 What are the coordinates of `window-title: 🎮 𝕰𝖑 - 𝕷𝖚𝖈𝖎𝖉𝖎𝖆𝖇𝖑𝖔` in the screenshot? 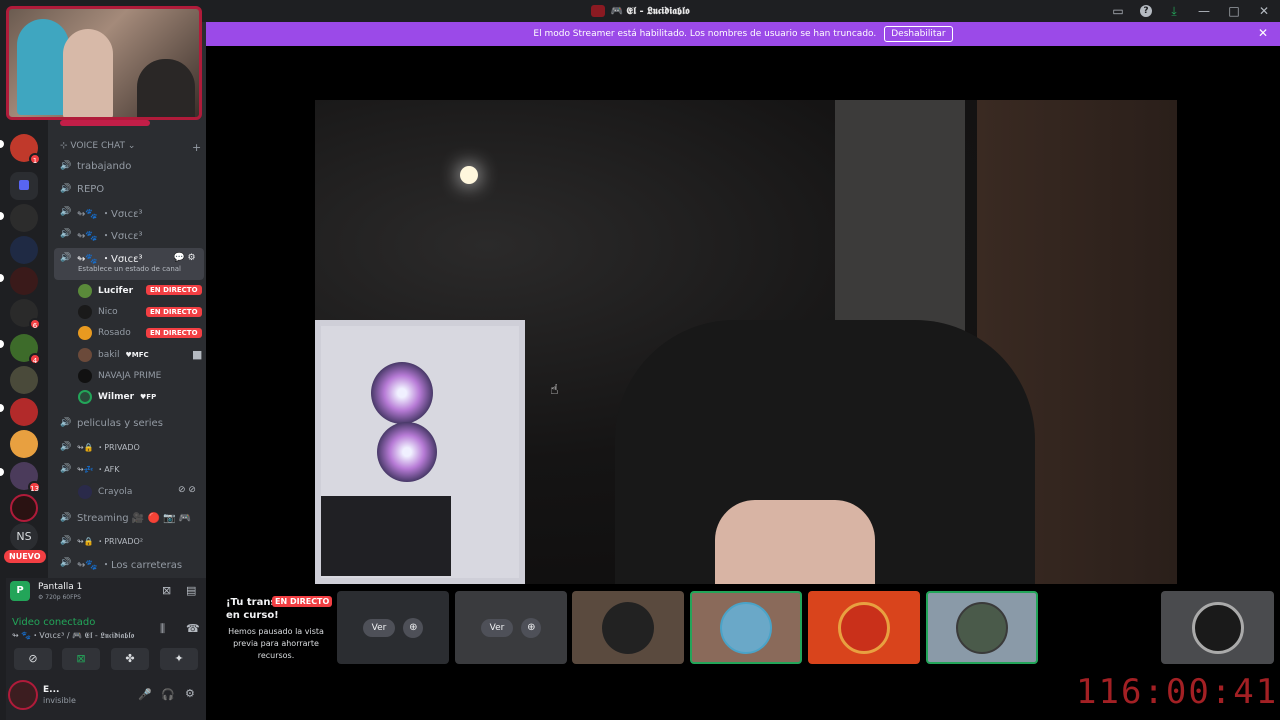 It's located at (640, 11).